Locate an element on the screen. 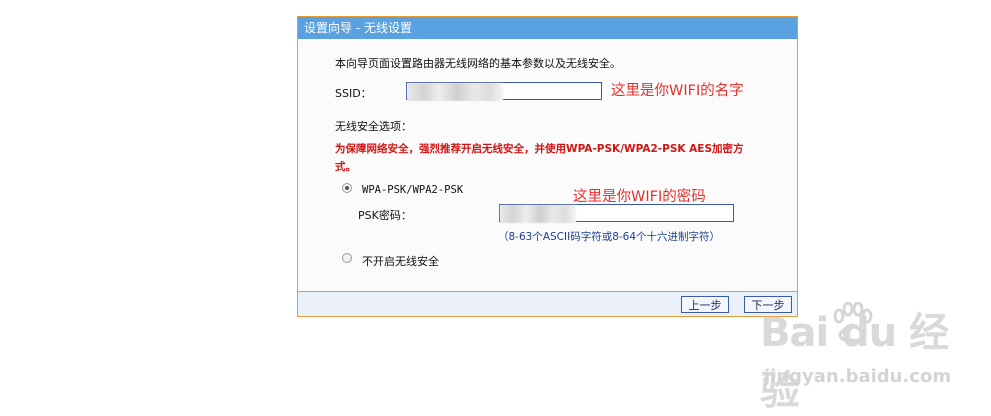 This screenshot has width=991, height=416. paw-icon is located at coordinates (853, 322).